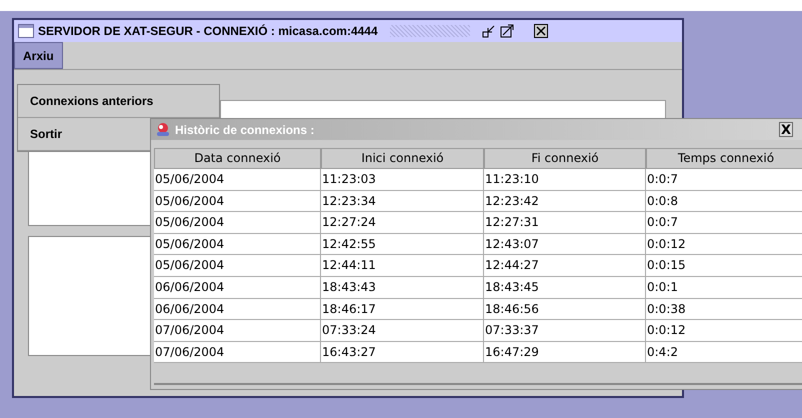  Describe the element at coordinates (443, 110) in the screenshot. I see `text-field` at that location.